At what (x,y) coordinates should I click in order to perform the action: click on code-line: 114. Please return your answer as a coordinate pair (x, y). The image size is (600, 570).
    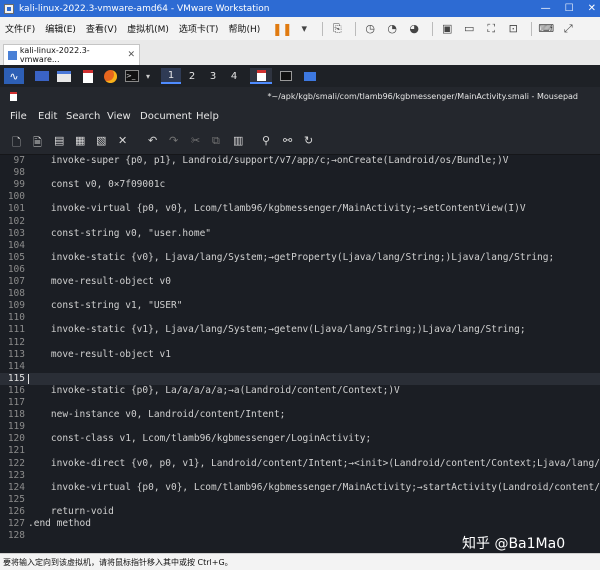
    Looking at the image, I should click on (300, 367).